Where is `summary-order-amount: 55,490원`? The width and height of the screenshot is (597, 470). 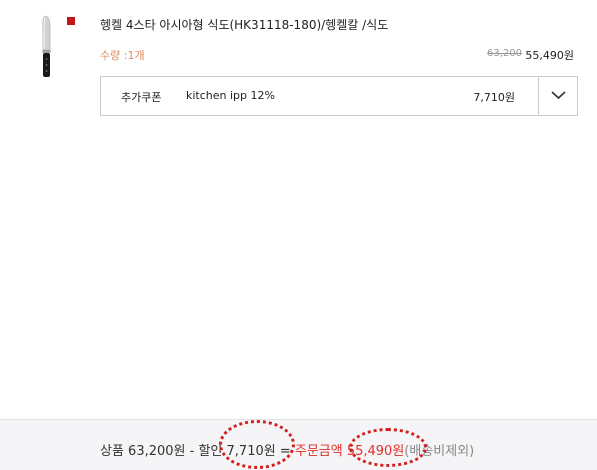
summary-order-amount: 55,490원 is located at coordinates (375, 451).